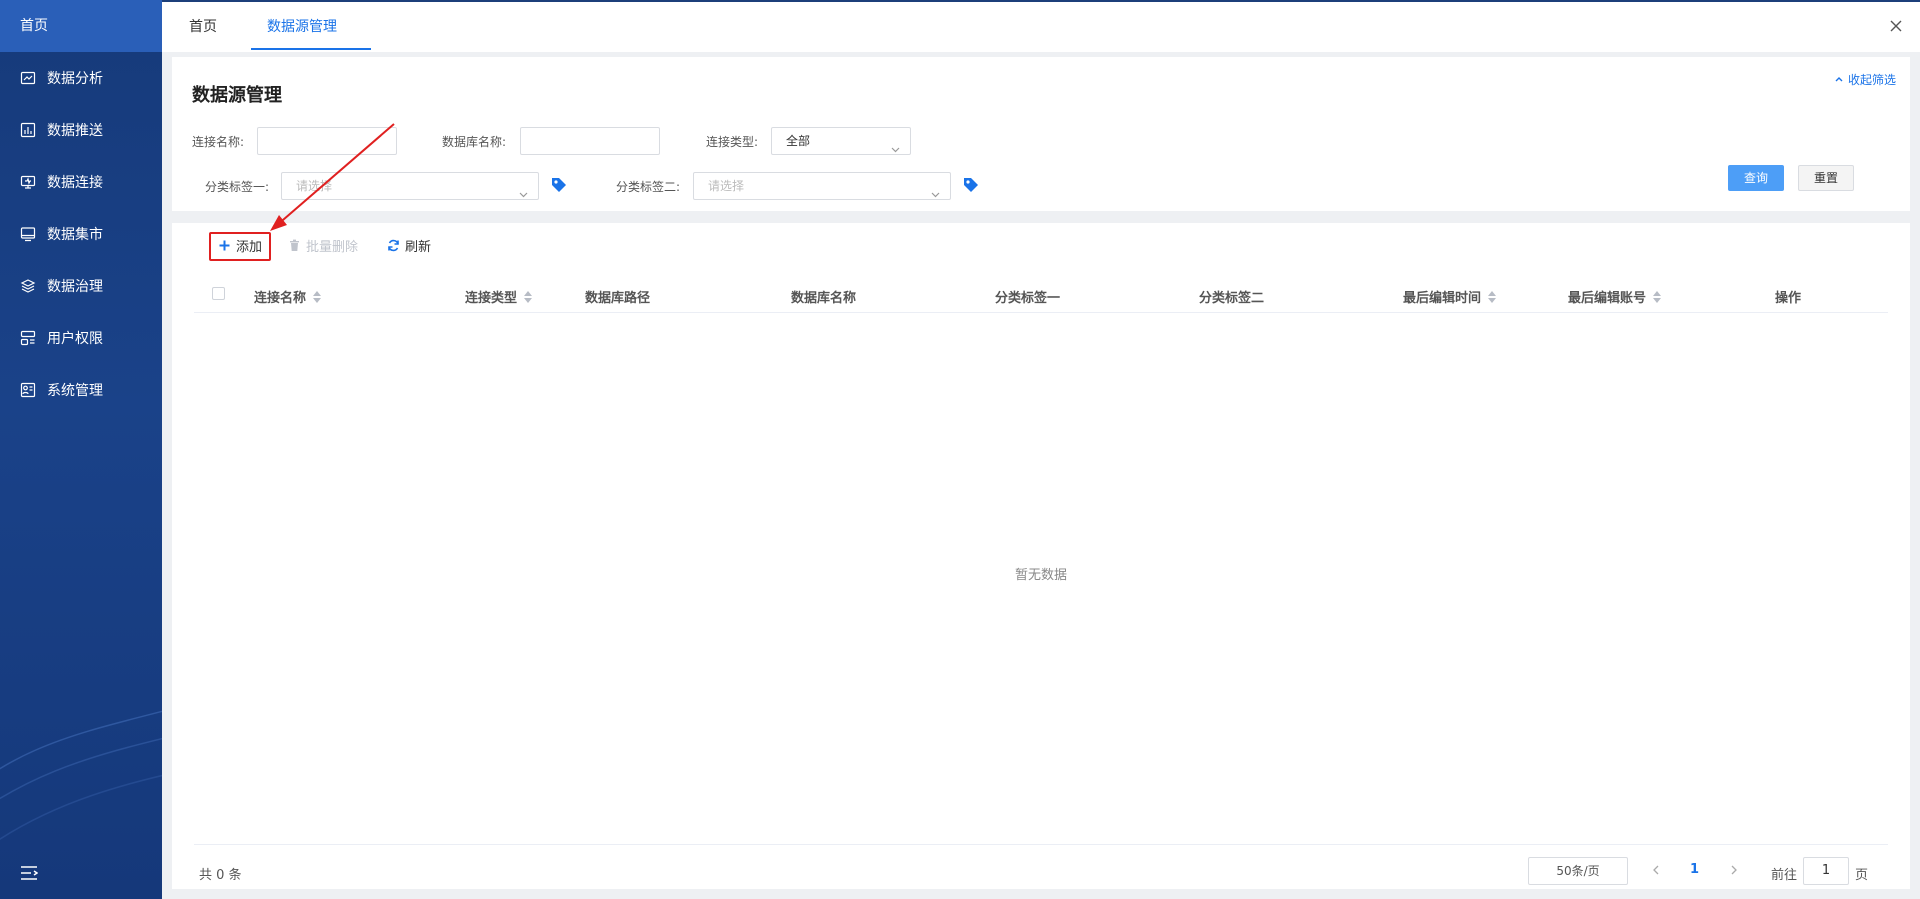 The image size is (1920, 899). I want to click on sidebar-item-data-push: 数据推送, so click(81, 130).